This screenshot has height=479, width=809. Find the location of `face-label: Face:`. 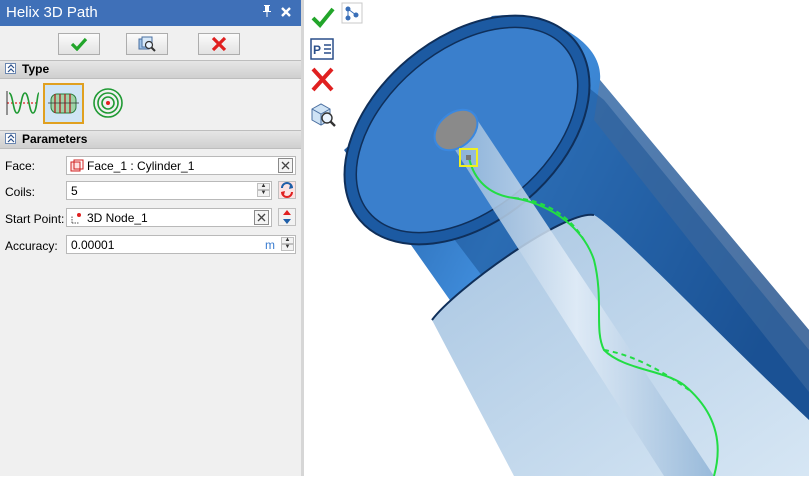

face-label: Face: is located at coordinates (20, 166).